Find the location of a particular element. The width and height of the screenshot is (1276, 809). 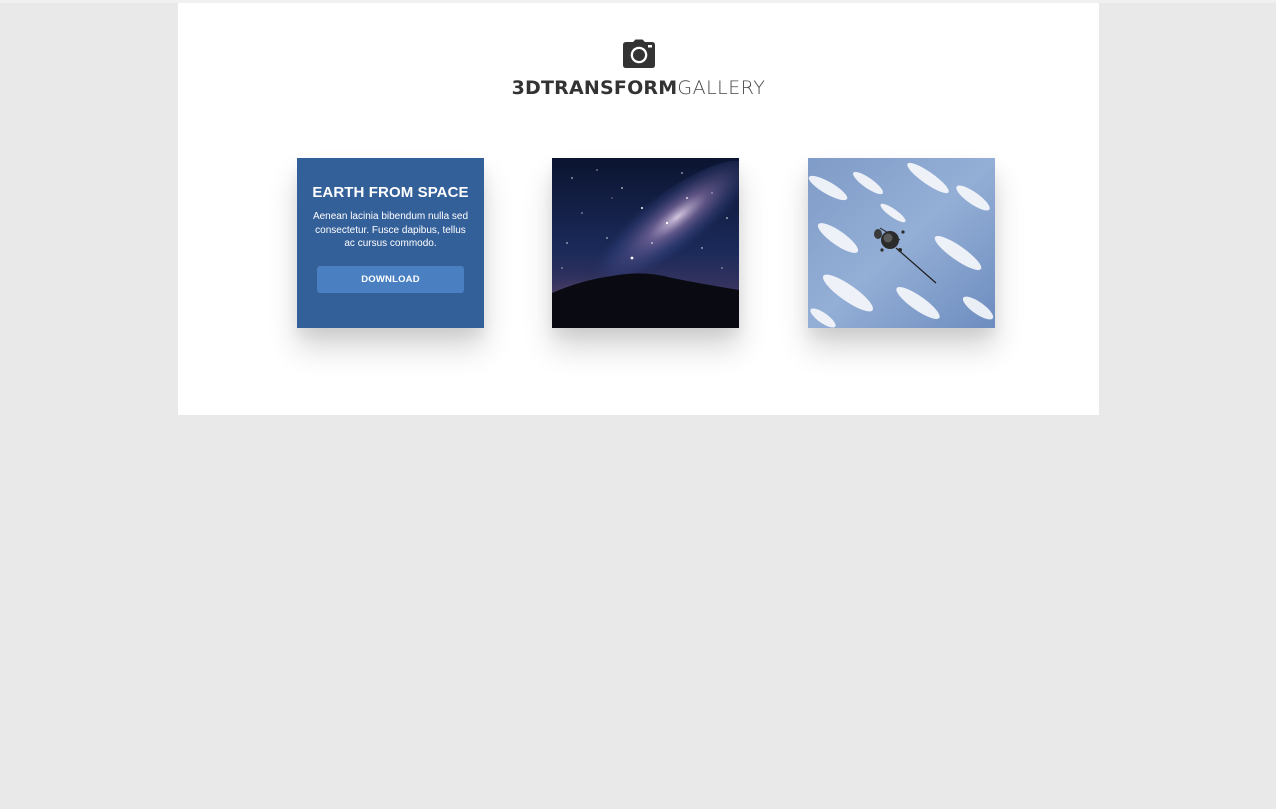

site-title-bold: 3DTRANSFORM is located at coordinates (594, 88).